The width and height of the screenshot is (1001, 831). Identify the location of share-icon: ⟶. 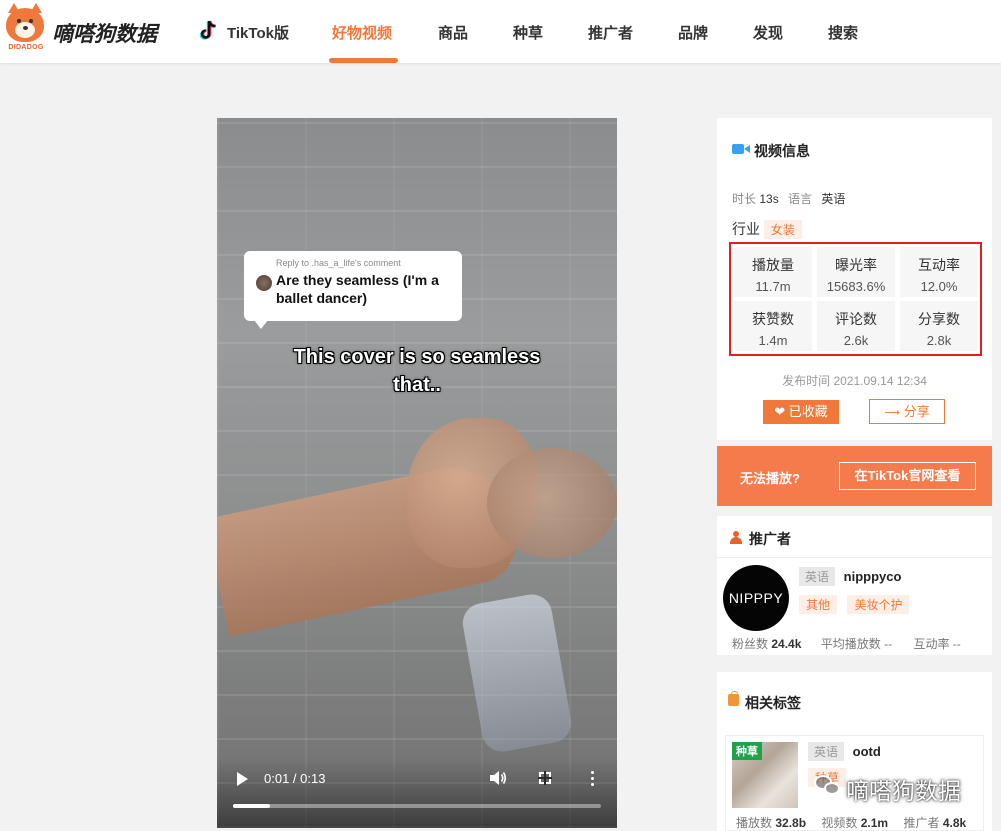
(892, 413).